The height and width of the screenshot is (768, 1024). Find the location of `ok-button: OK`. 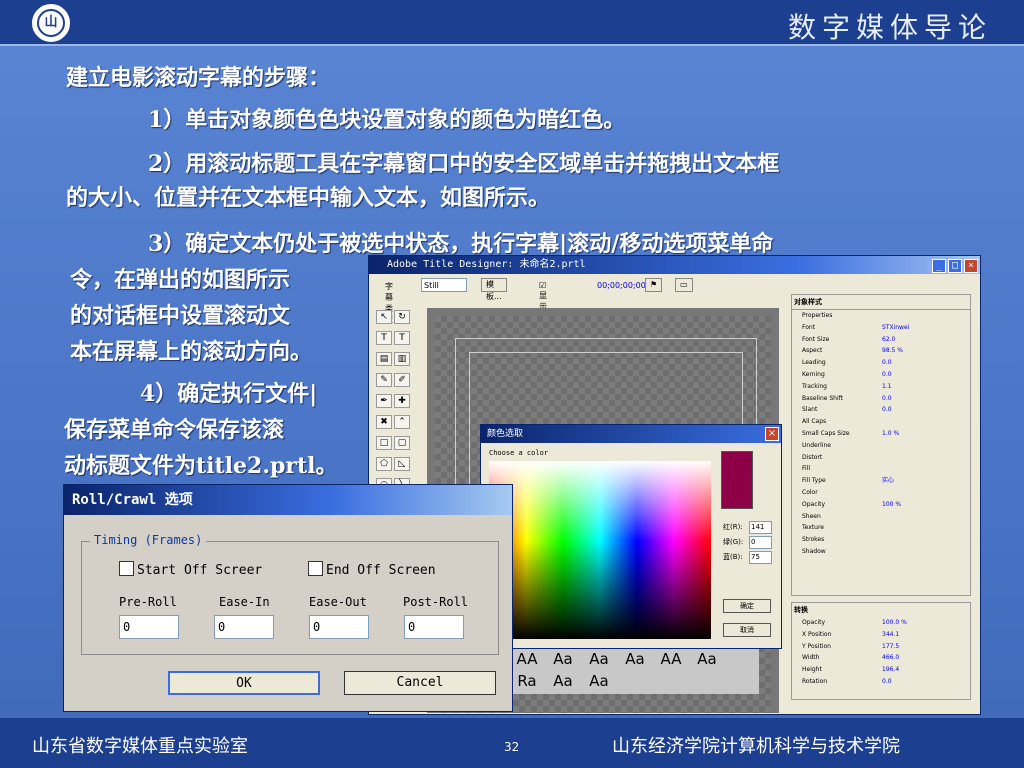

ok-button: OK is located at coordinates (244, 683).